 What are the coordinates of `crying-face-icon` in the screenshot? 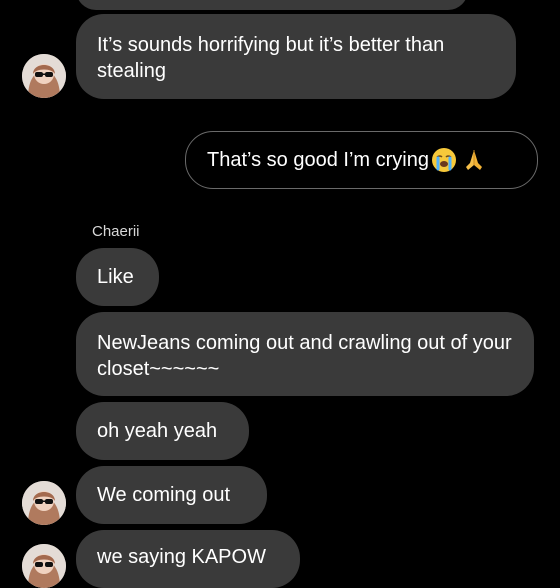 It's located at (444, 160).